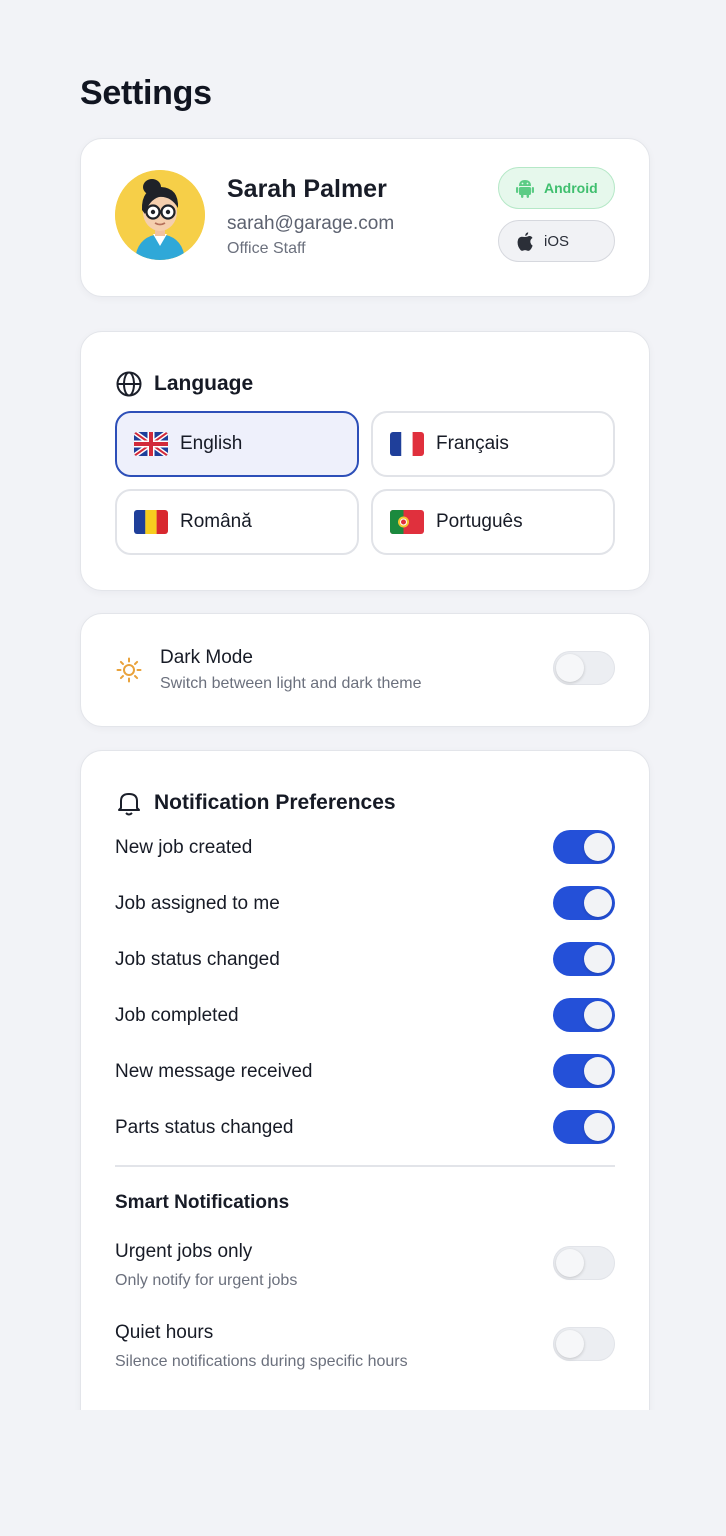  I want to click on profile-email: sarah@garage.com, so click(311, 223).